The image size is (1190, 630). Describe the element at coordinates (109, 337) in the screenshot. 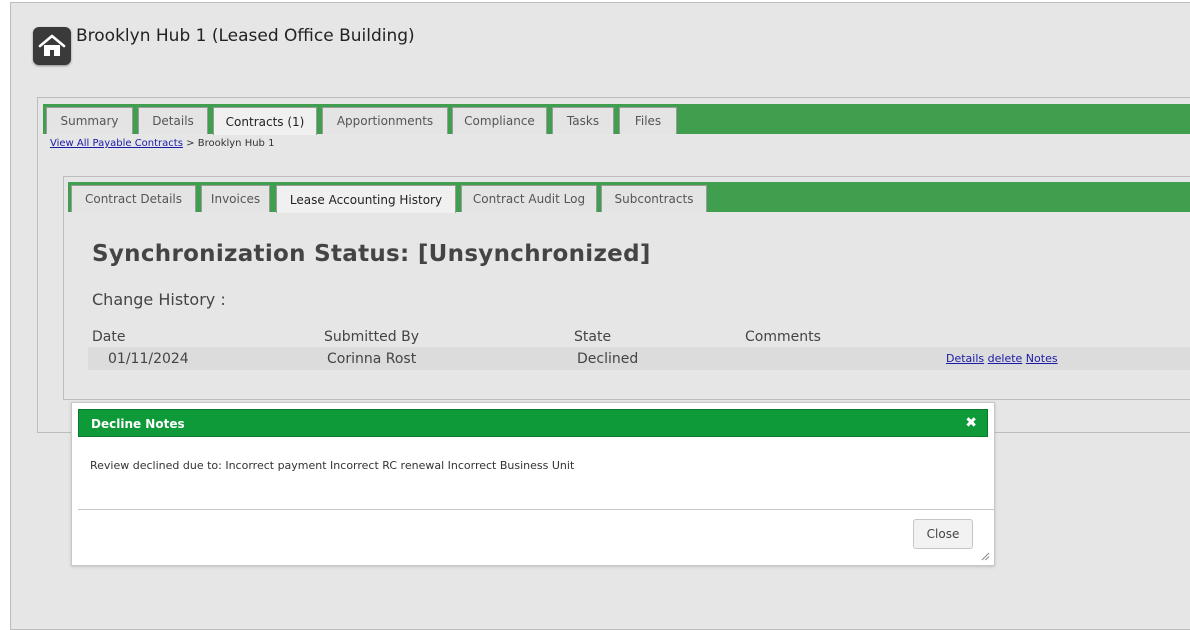

I see `column-header-date: Date` at that location.